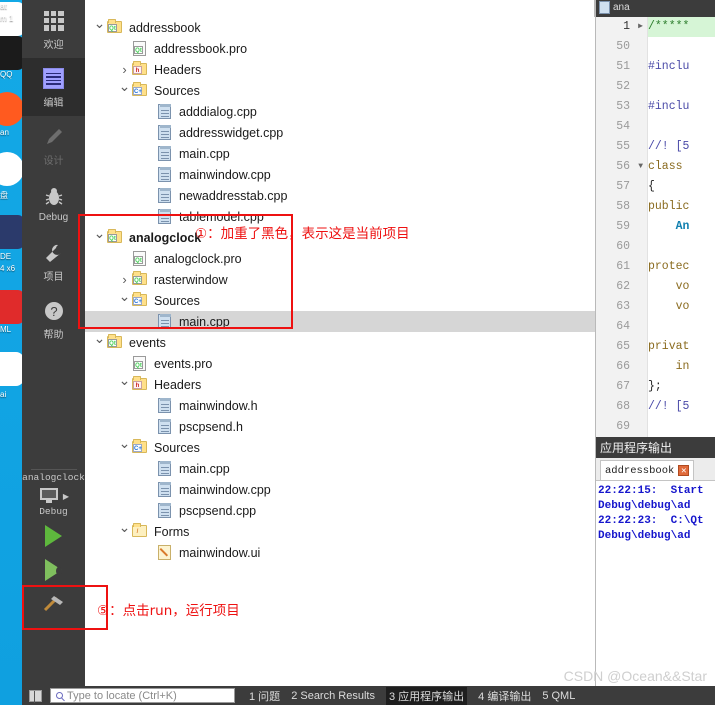 Image resolution: width=715 pixels, height=705 pixels. I want to click on tree-item: / Forms, so click(340, 531).